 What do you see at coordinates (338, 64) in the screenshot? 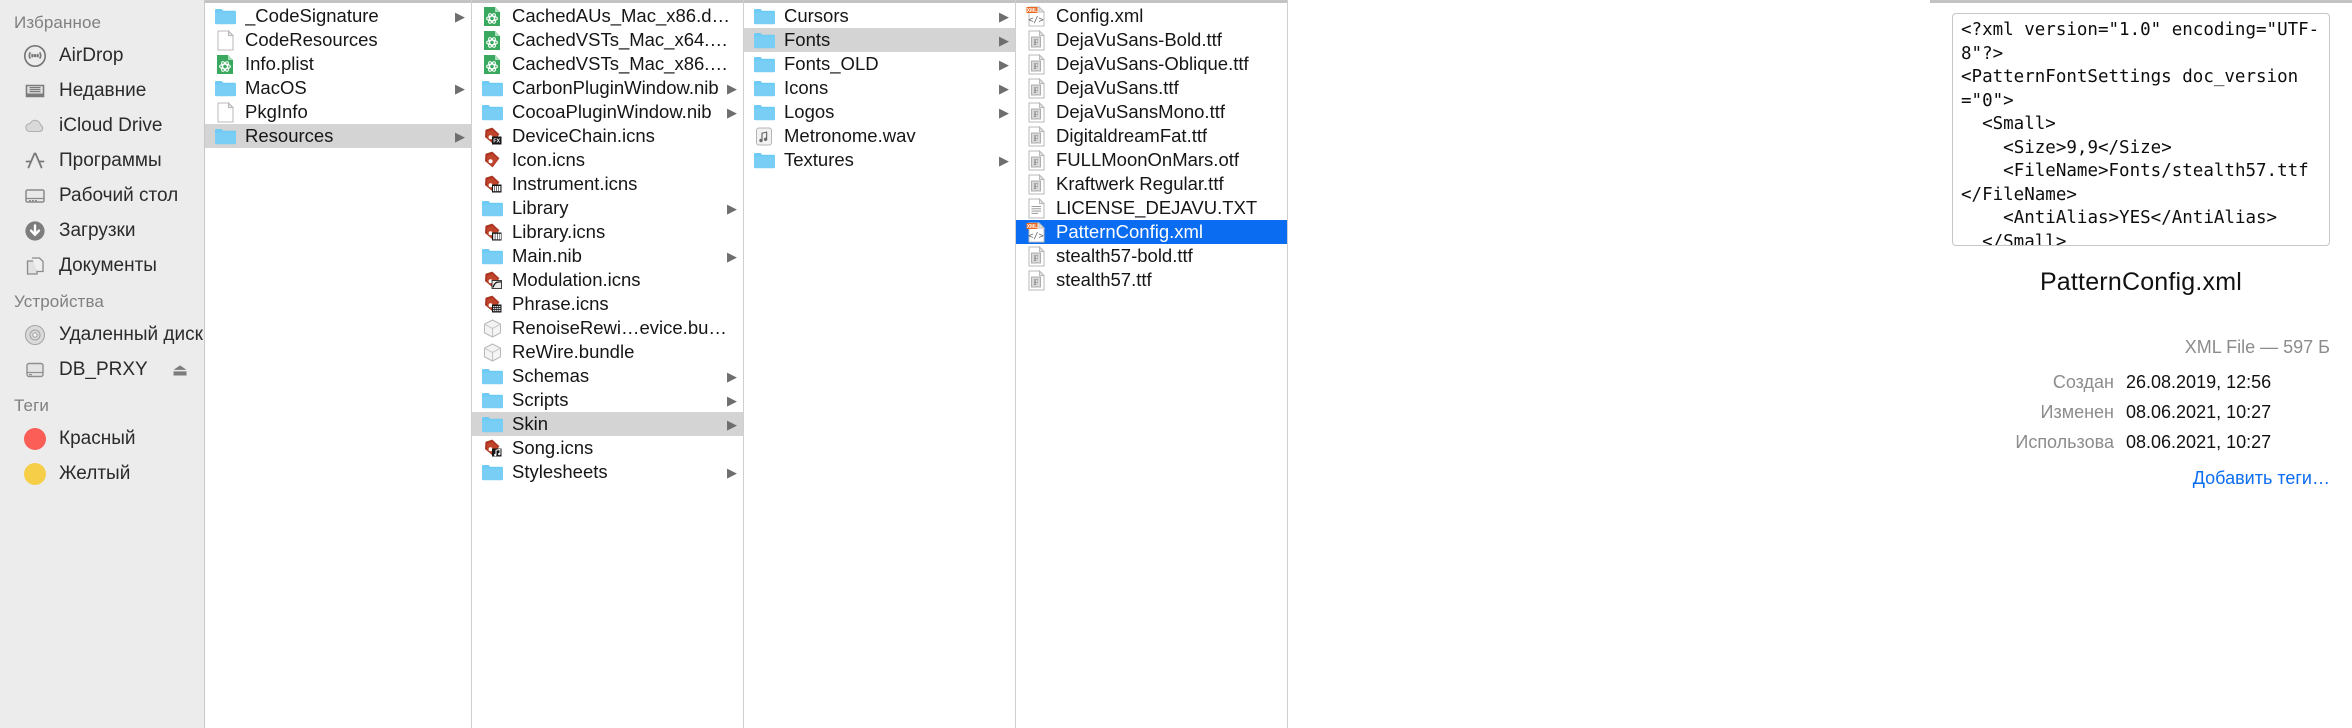
I see `file-row: Info.plist` at bounding box center [338, 64].